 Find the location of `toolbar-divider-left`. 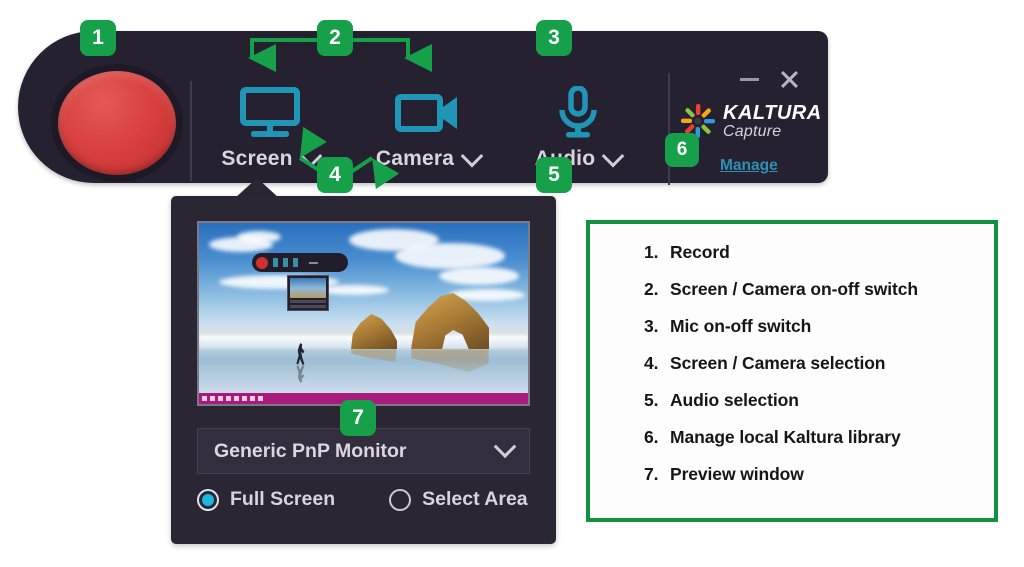

toolbar-divider-left is located at coordinates (191, 131).